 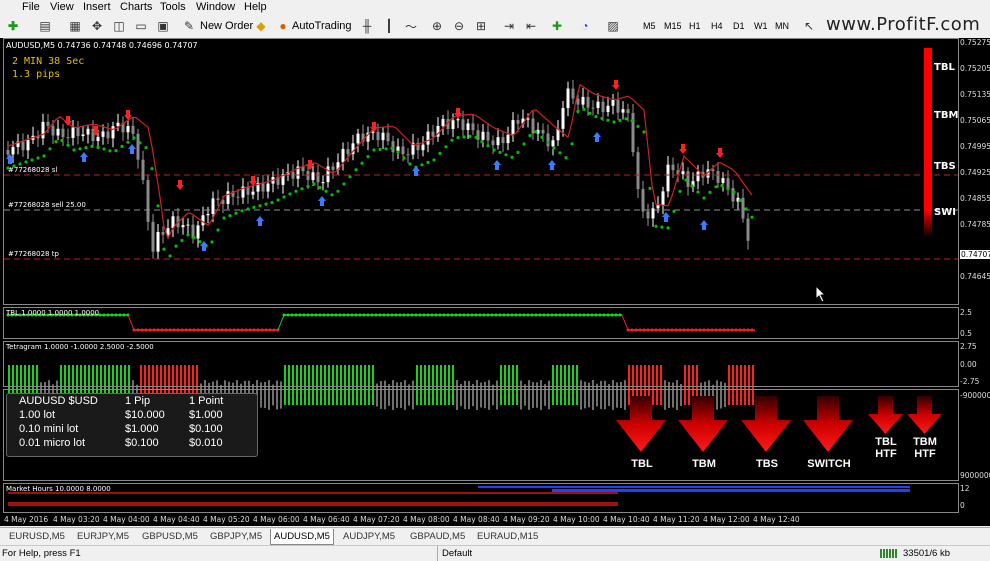 I want to click on indicator1-level: 2.5, so click(x=966, y=312).